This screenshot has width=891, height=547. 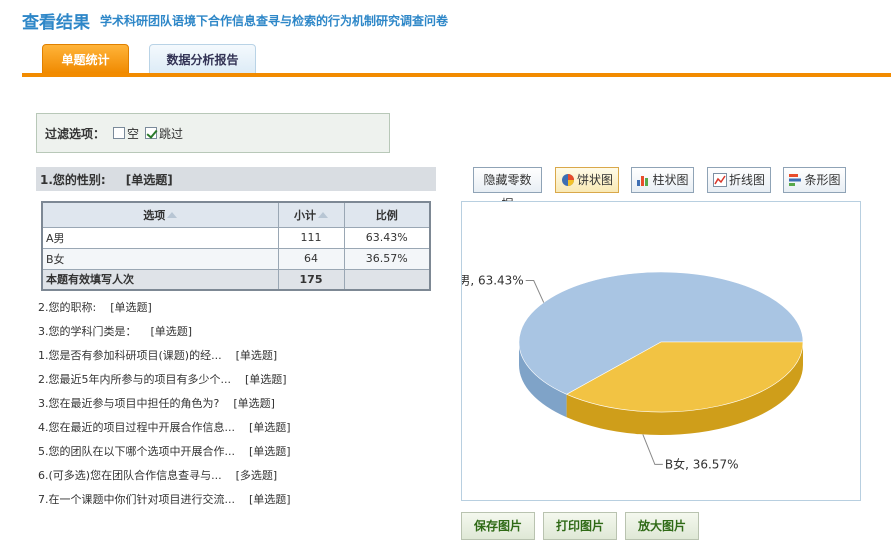 What do you see at coordinates (643, 181) in the screenshot?
I see `column-chart-icon` at bounding box center [643, 181].